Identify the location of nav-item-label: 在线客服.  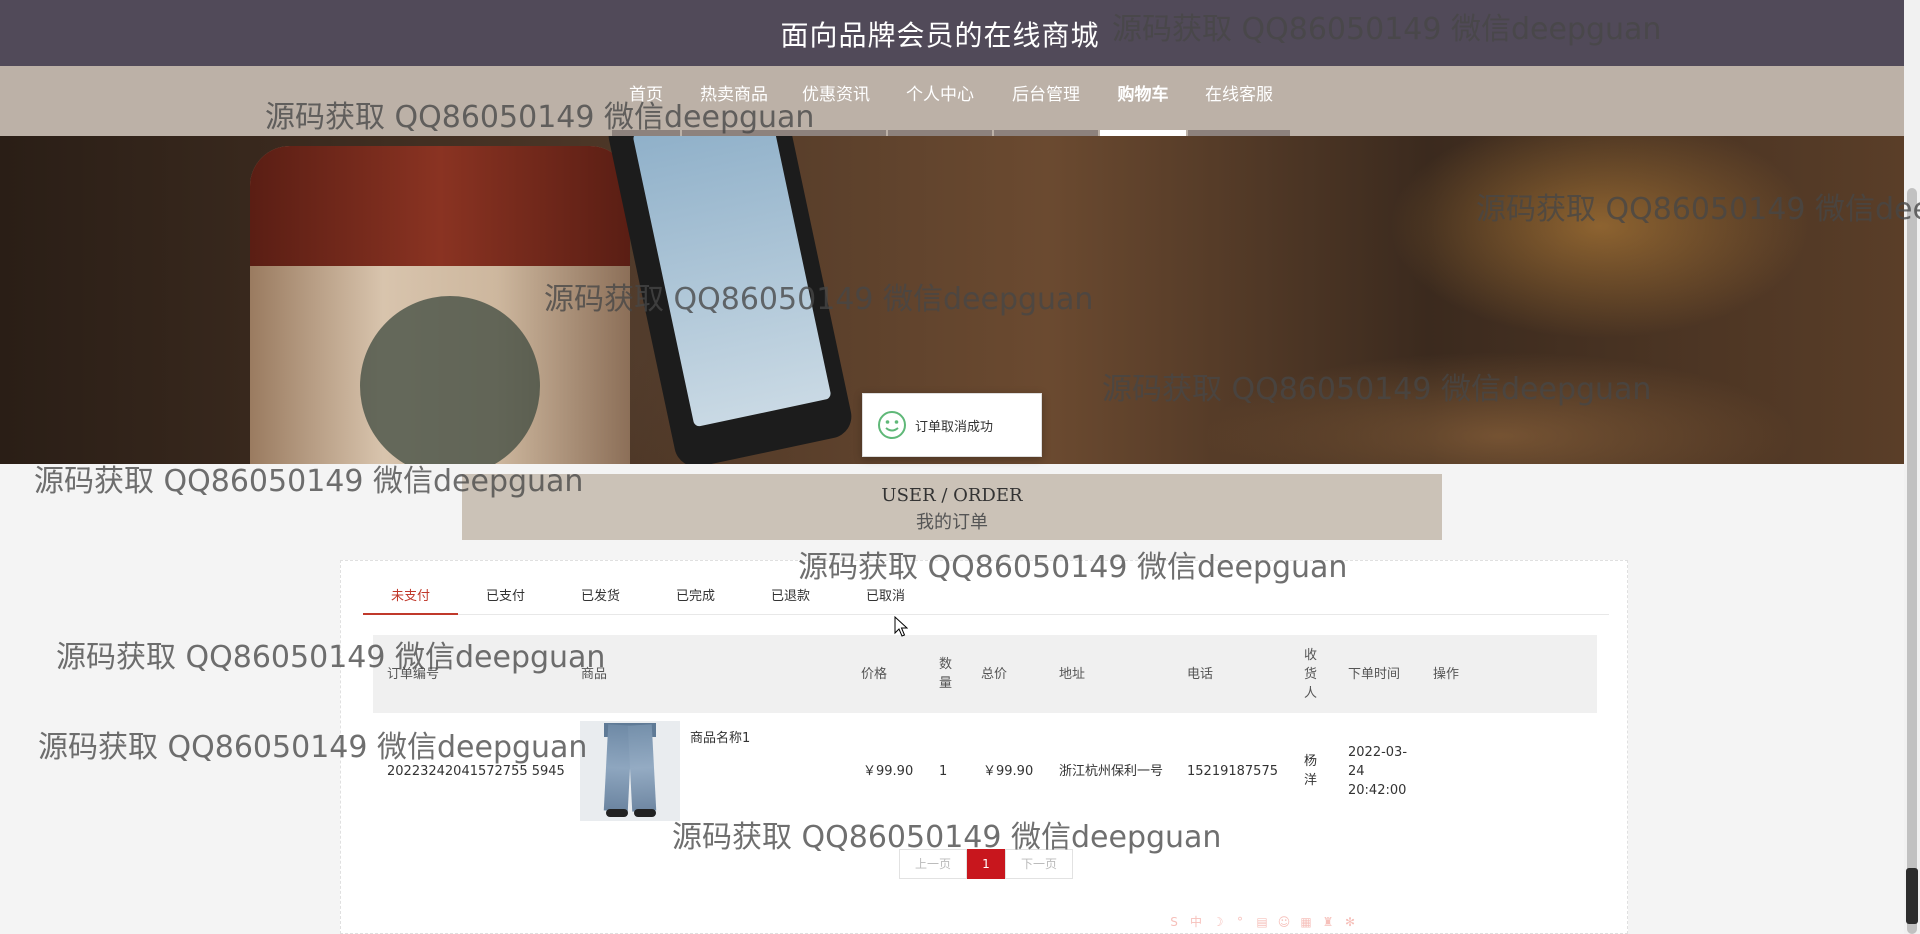
(1239, 95).